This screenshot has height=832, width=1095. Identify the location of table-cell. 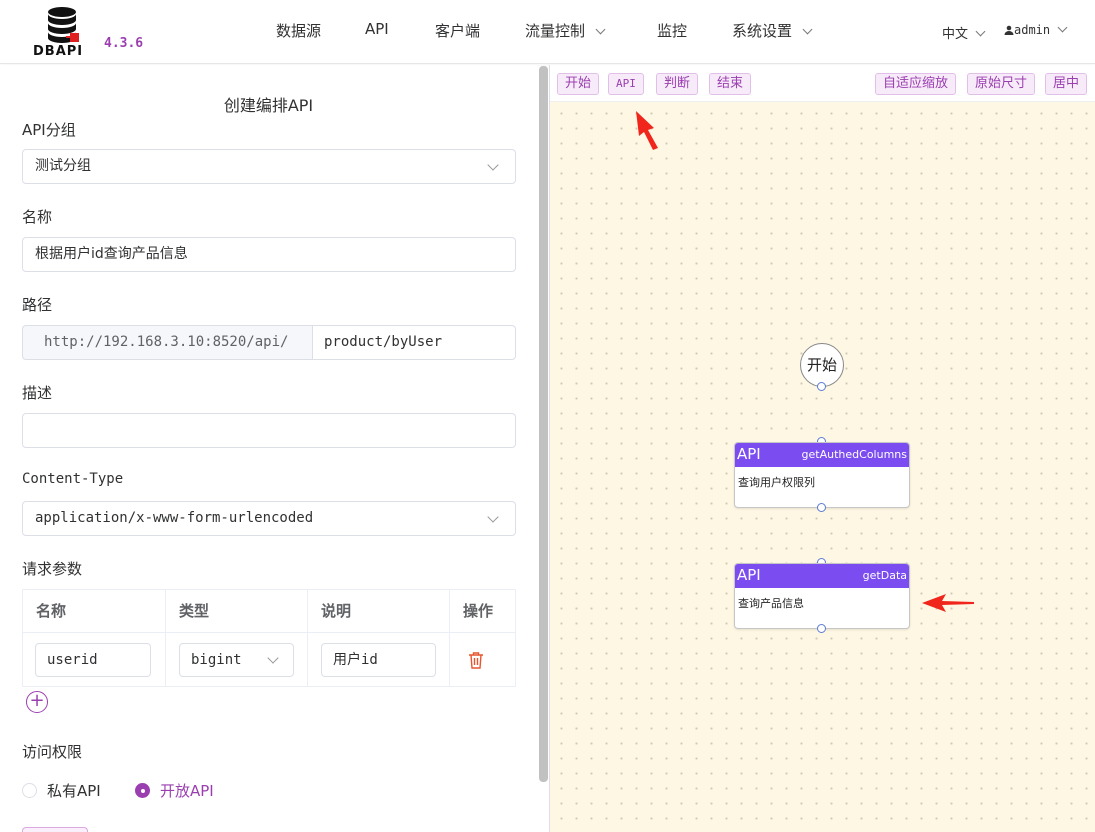
(483, 660).